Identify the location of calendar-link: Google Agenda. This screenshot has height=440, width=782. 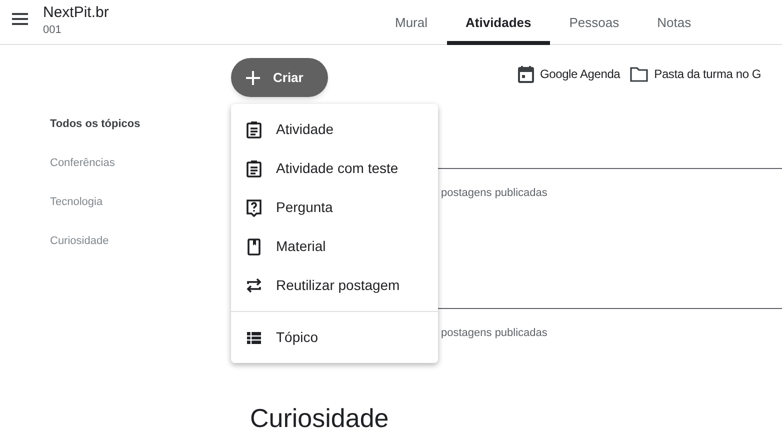
(569, 74).